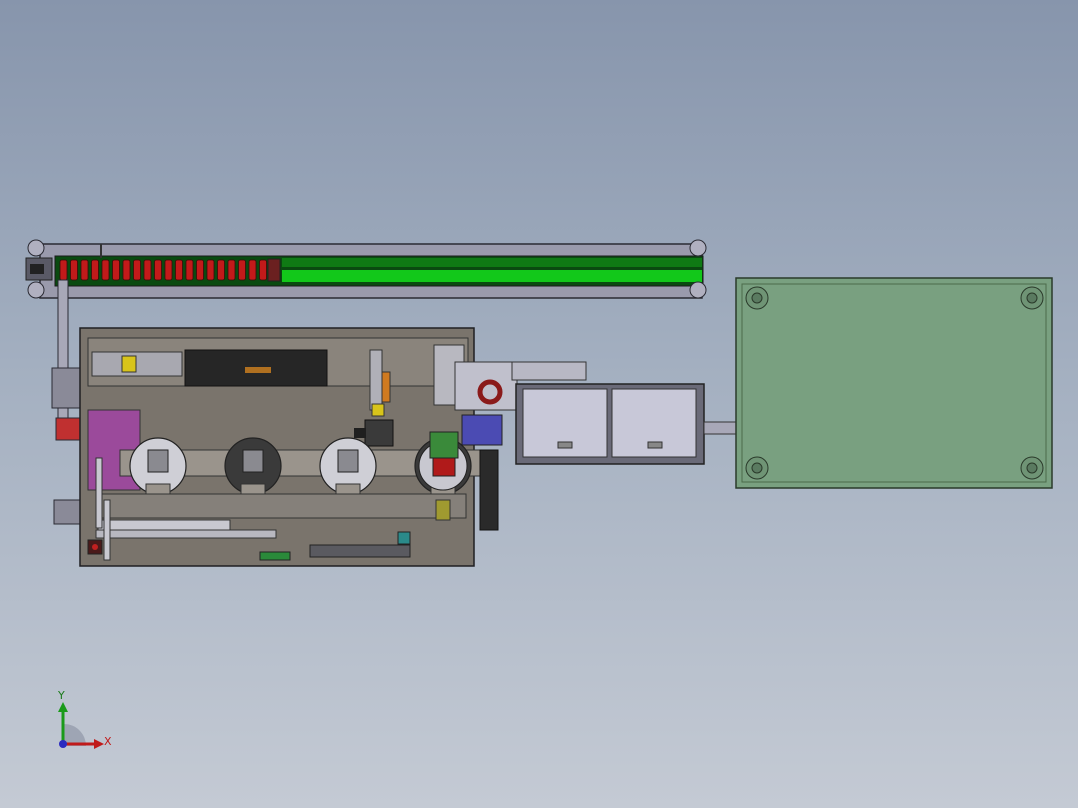 The height and width of the screenshot is (808, 1078). What do you see at coordinates (164, 525) in the screenshot?
I see `push-cylinder` at bounding box center [164, 525].